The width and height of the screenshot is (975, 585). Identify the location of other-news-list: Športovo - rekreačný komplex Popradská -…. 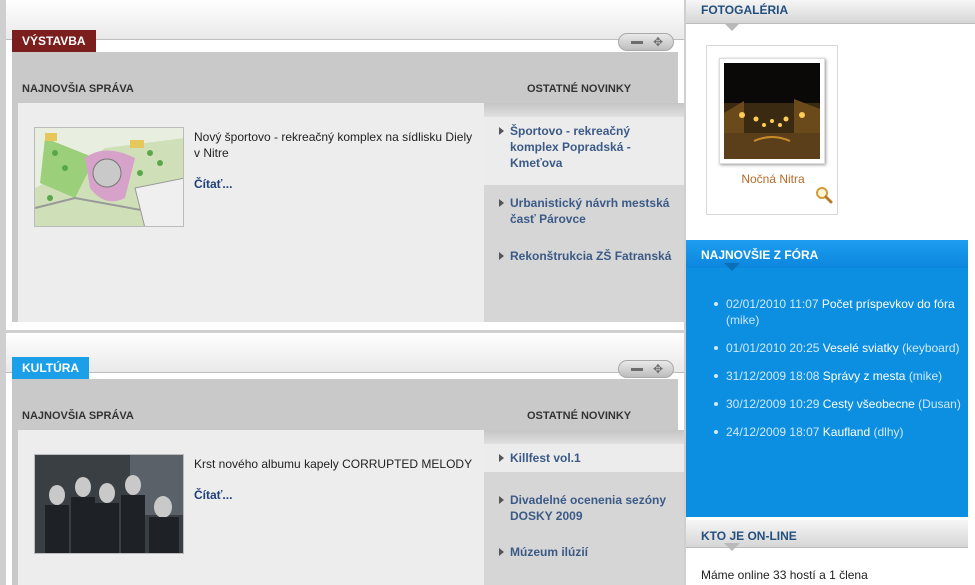
(584, 219).